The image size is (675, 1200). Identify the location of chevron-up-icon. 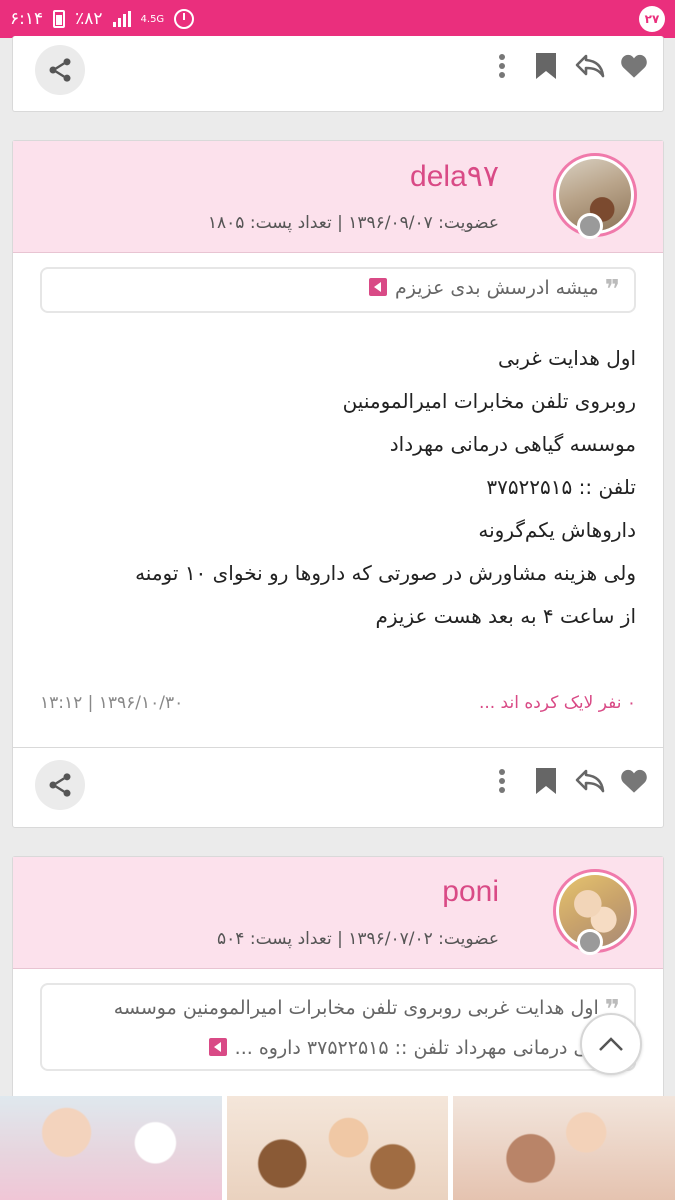
(611, 1044).